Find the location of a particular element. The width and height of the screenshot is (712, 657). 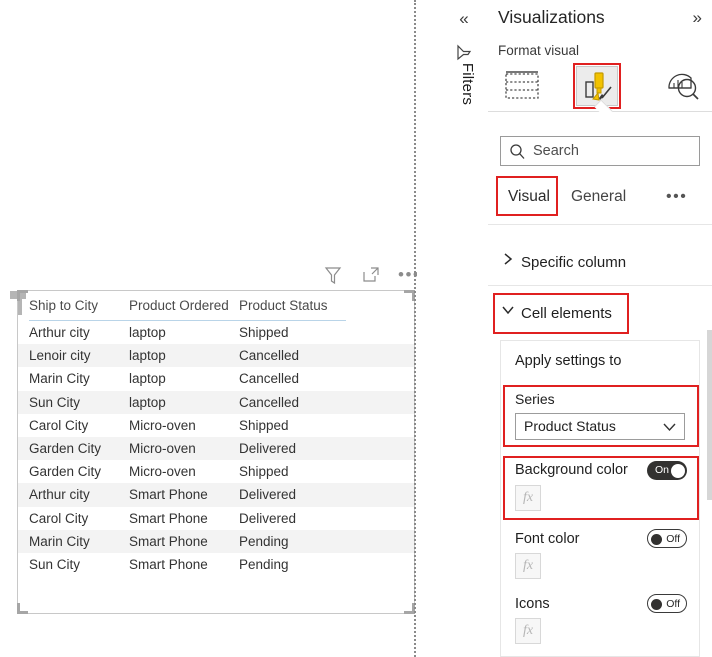

font-color-fx-button: fx is located at coordinates (528, 566).